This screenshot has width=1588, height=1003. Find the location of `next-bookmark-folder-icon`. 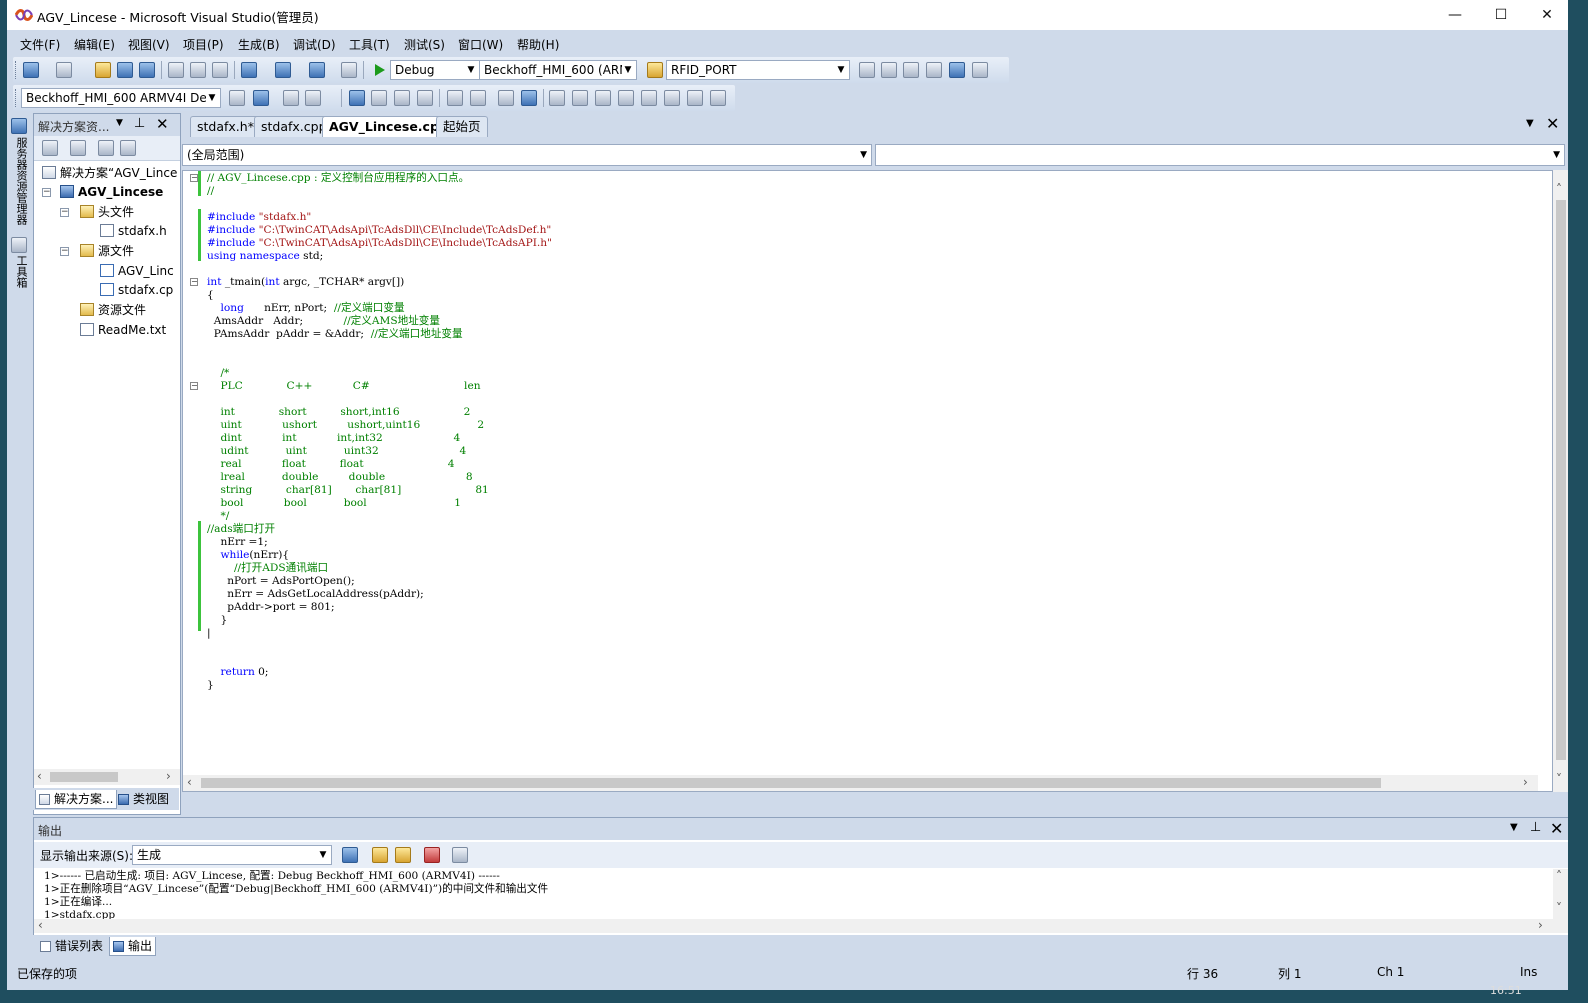

next-bookmark-folder-icon is located at coordinates (649, 98).